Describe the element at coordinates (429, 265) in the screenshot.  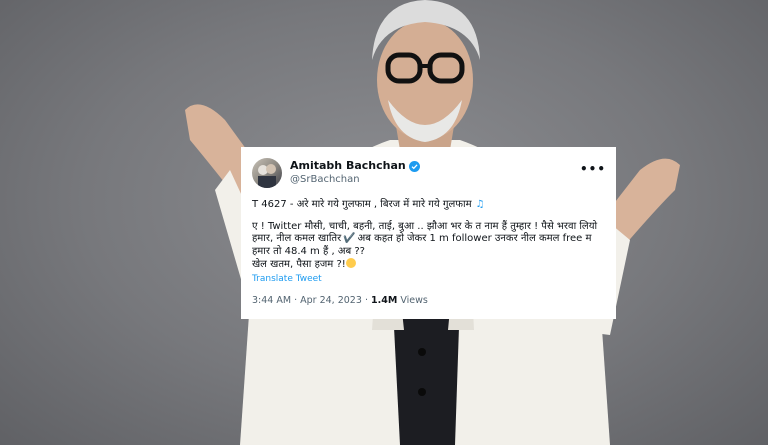
I see `tweet-line: खेल खतम, पैसा हजम ?!` at that location.